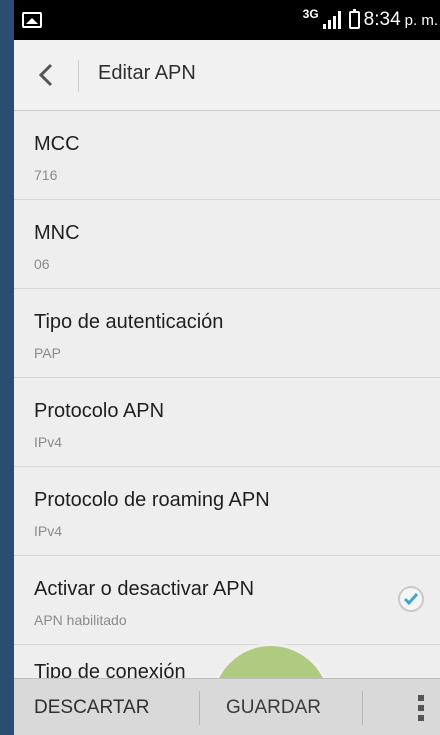  What do you see at coordinates (47, 353) in the screenshot?
I see `setting-value: PAP` at bounding box center [47, 353].